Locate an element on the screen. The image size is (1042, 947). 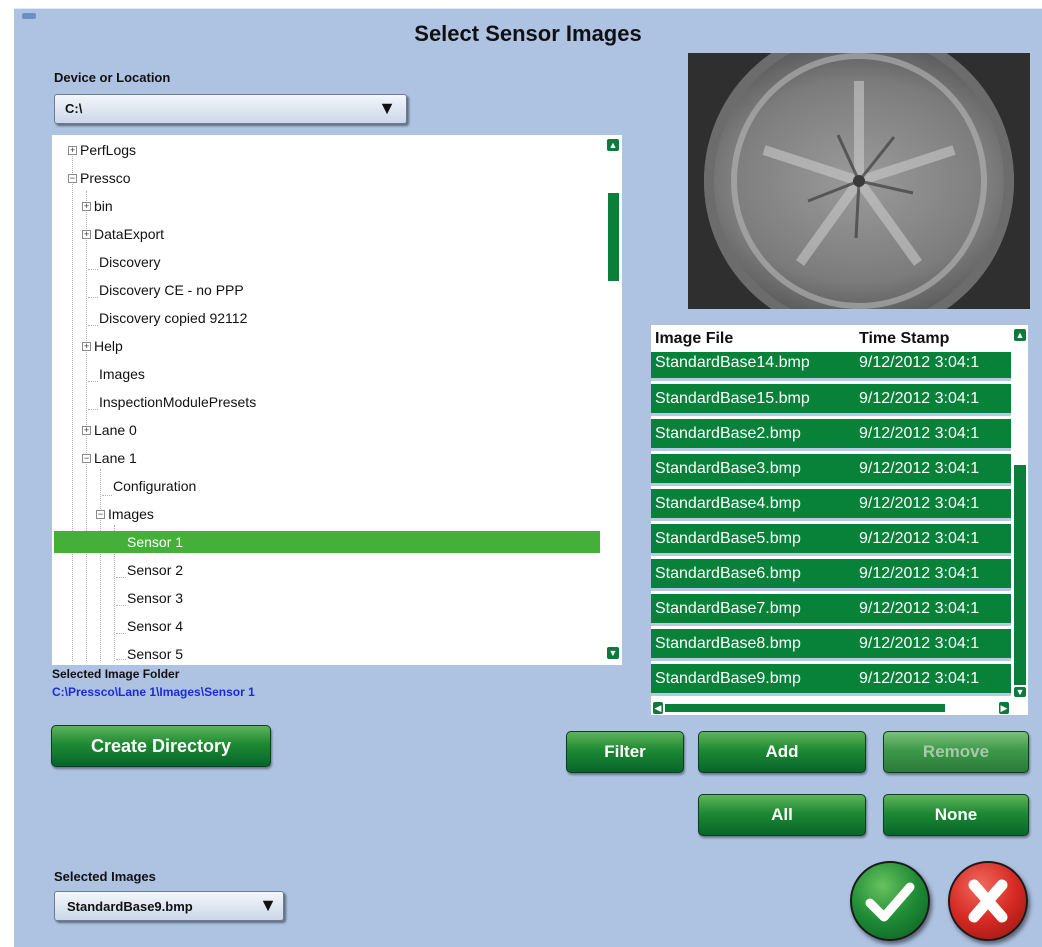
file-name: StandardBase9.bmp is located at coordinates (728, 678).